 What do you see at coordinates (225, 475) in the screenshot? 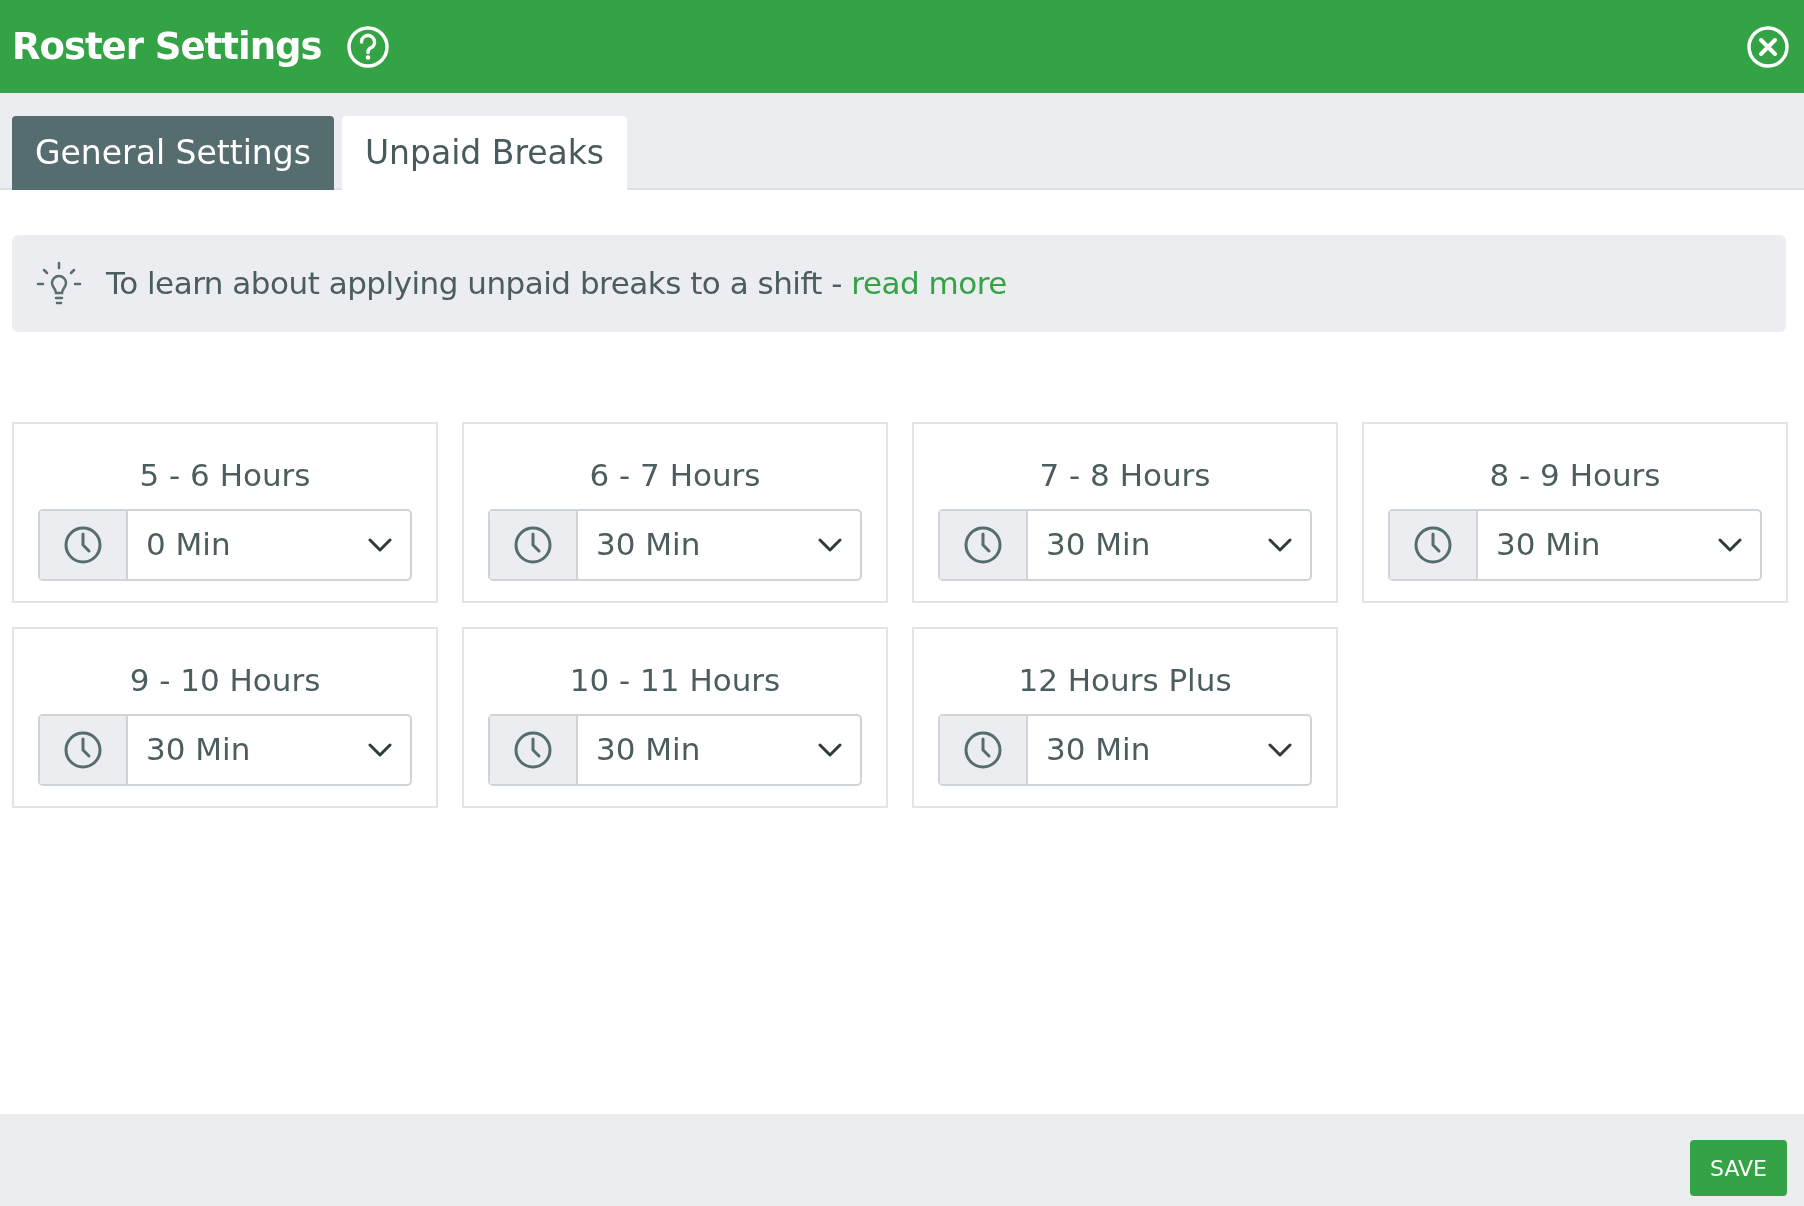
I see `break-label: 5 - 6 Hours` at bounding box center [225, 475].